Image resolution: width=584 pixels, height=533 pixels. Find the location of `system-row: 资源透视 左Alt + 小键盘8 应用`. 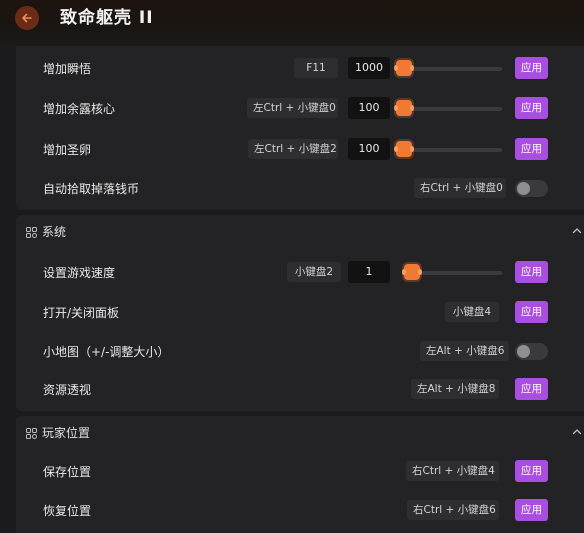

system-row: 资源透视 左Alt + 小键盘8 应用 is located at coordinates (300, 390).